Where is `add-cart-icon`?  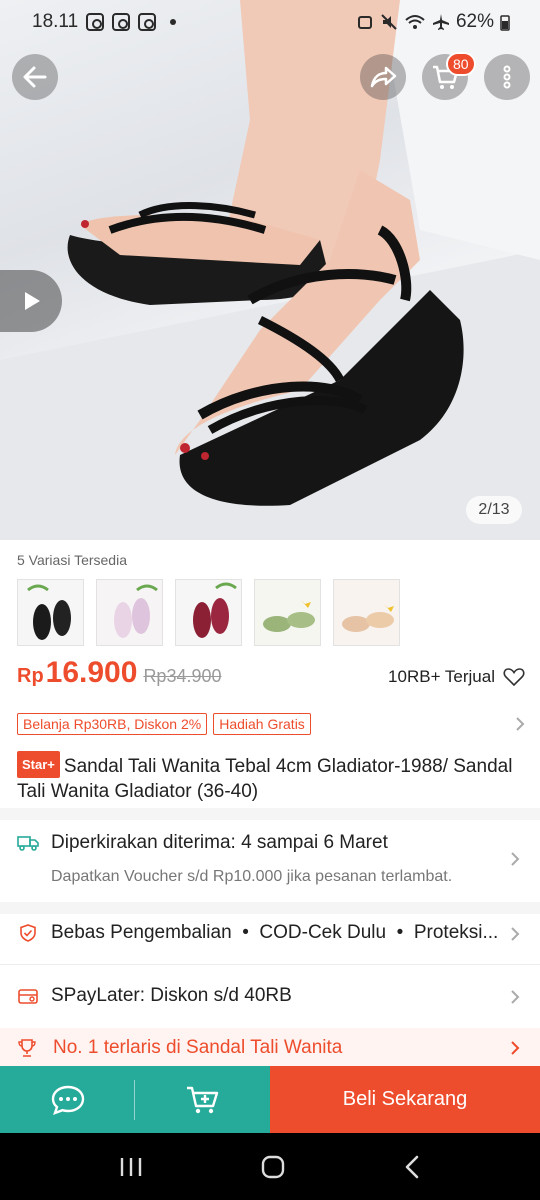
add-cart-icon is located at coordinates (202, 1099).